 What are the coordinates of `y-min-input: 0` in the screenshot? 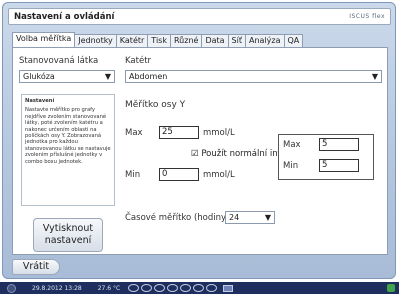 It's located at (179, 174).